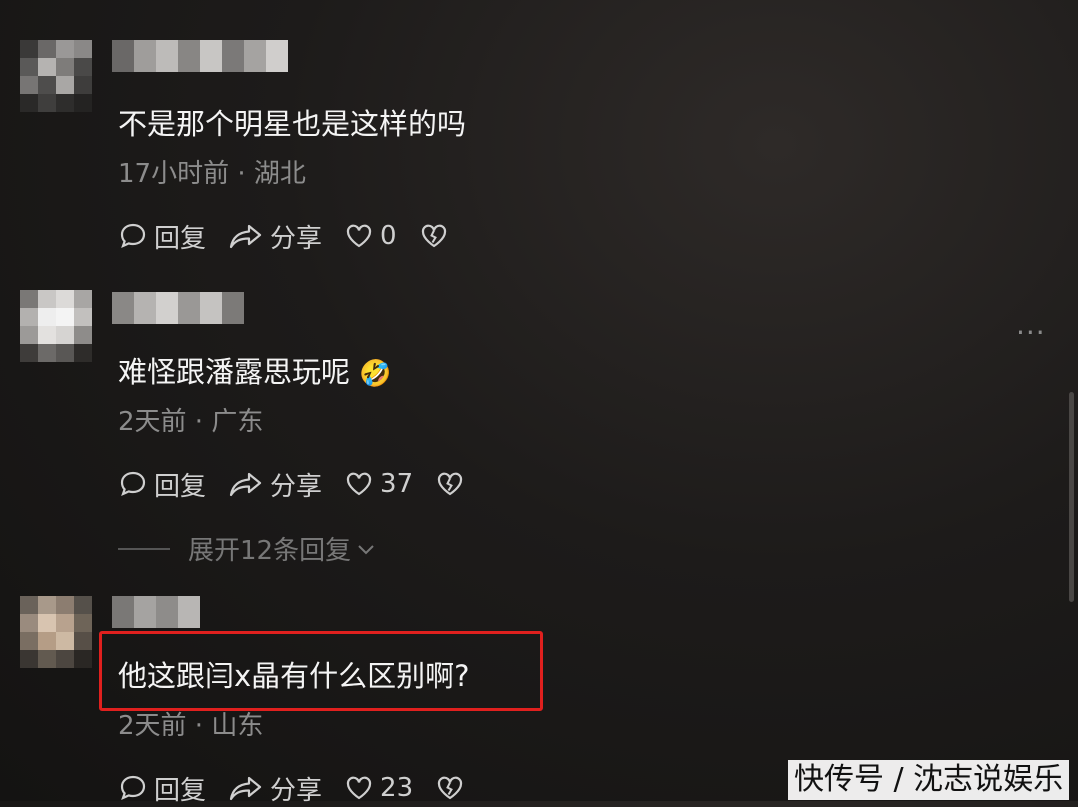 The width and height of the screenshot is (1078, 807). Describe the element at coordinates (378, 788) in the screenshot. I see `like-button: 23` at that location.